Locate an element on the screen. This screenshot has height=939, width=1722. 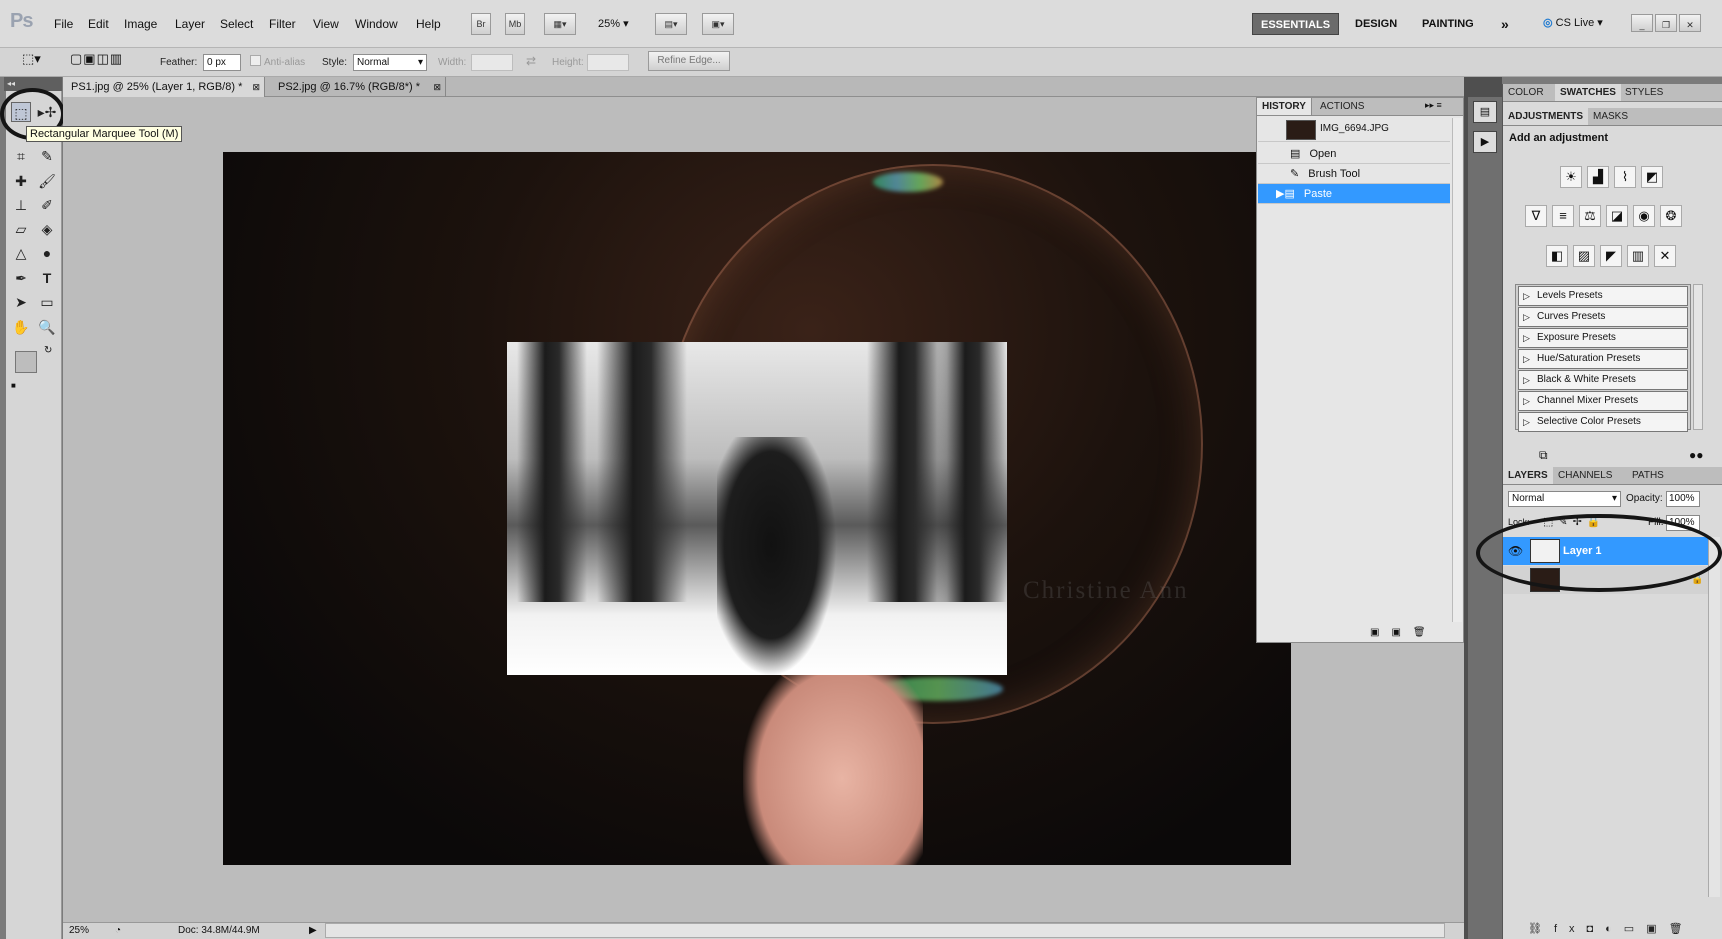
history-scrollbar is located at coordinates (1457, 370).